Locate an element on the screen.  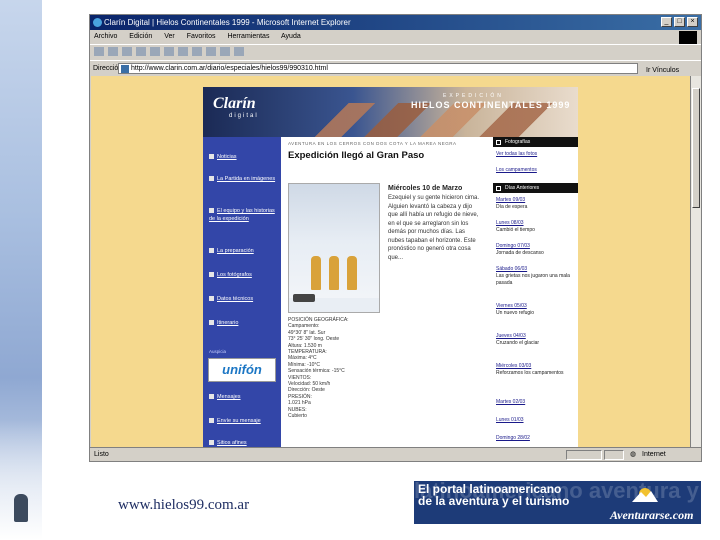
link-campamentos: Los campamentos is located at coordinates (536, 170).